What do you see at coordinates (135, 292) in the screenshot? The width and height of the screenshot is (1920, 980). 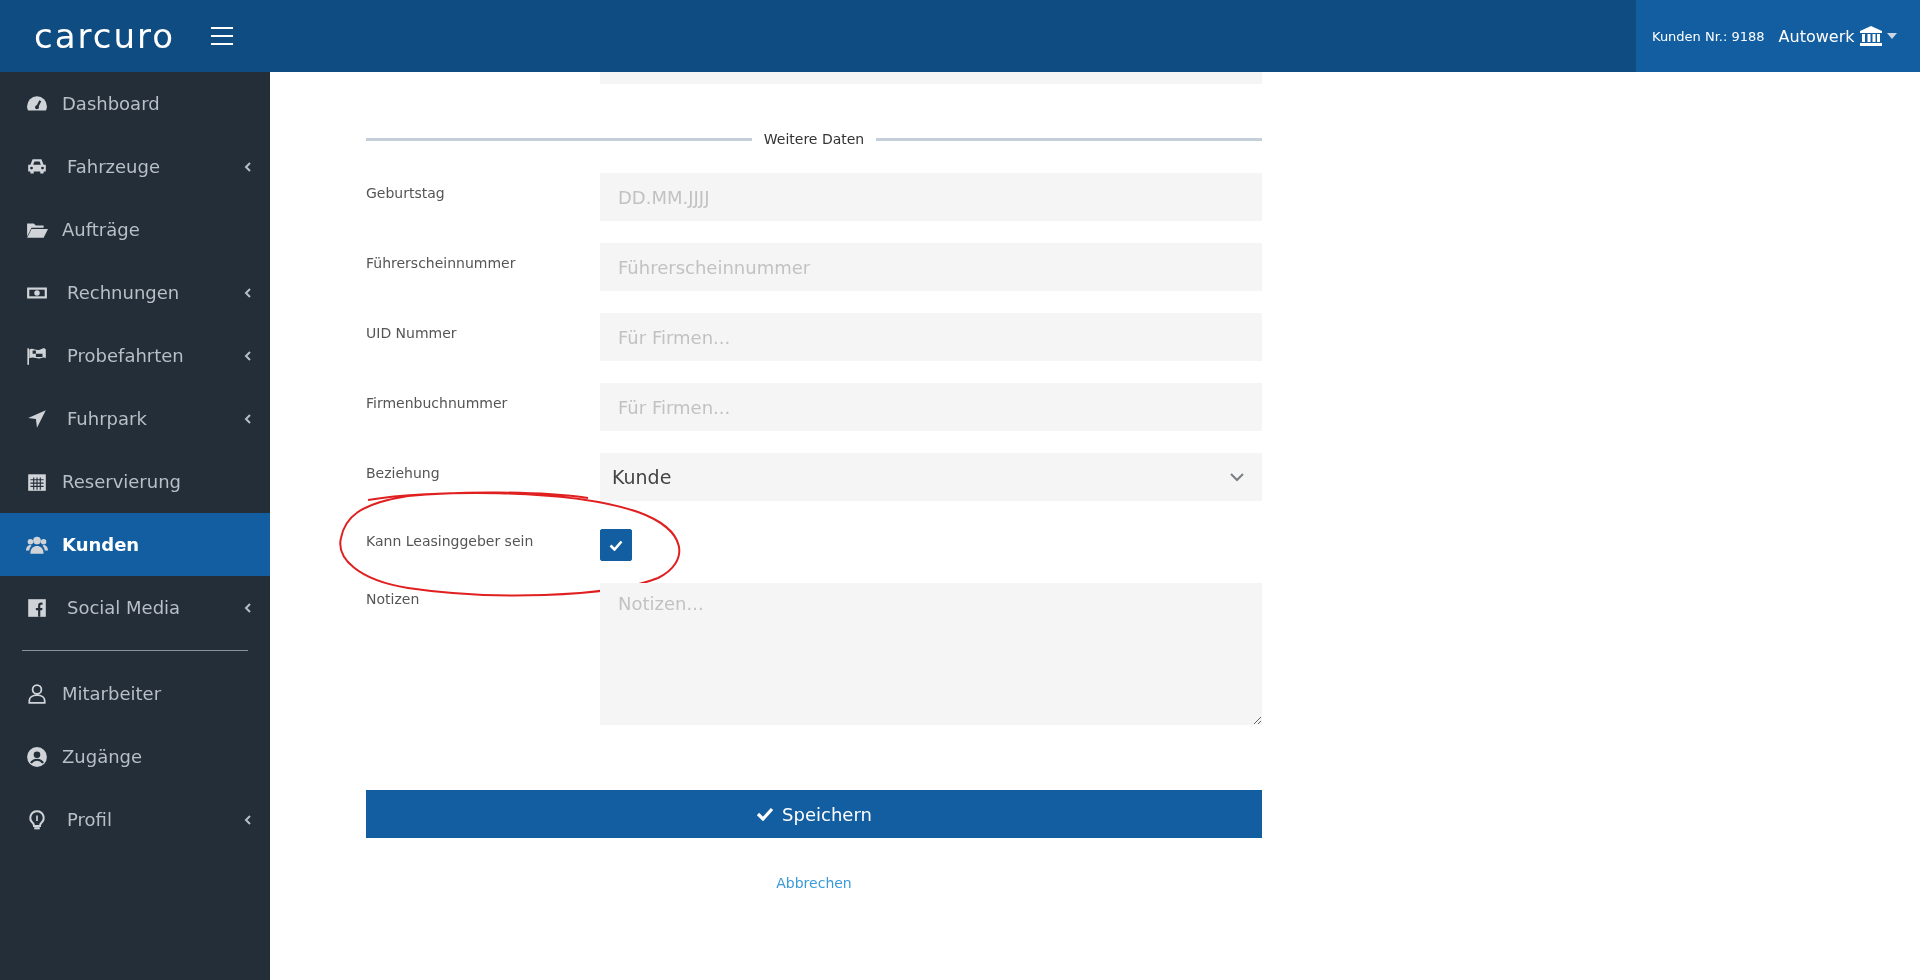 I see `sidebar-item: Rechnungen` at bounding box center [135, 292].